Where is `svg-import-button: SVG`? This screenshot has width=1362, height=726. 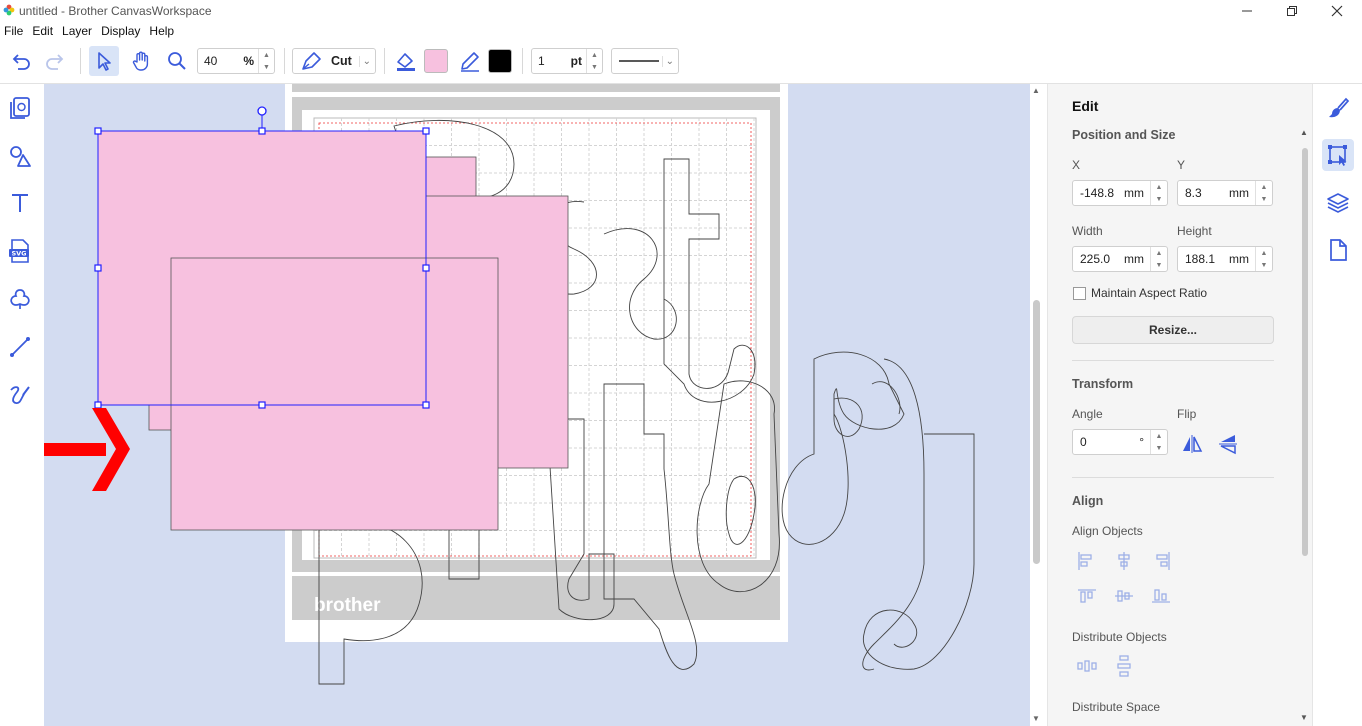
svg-import-button: SVG is located at coordinates (20, 251).